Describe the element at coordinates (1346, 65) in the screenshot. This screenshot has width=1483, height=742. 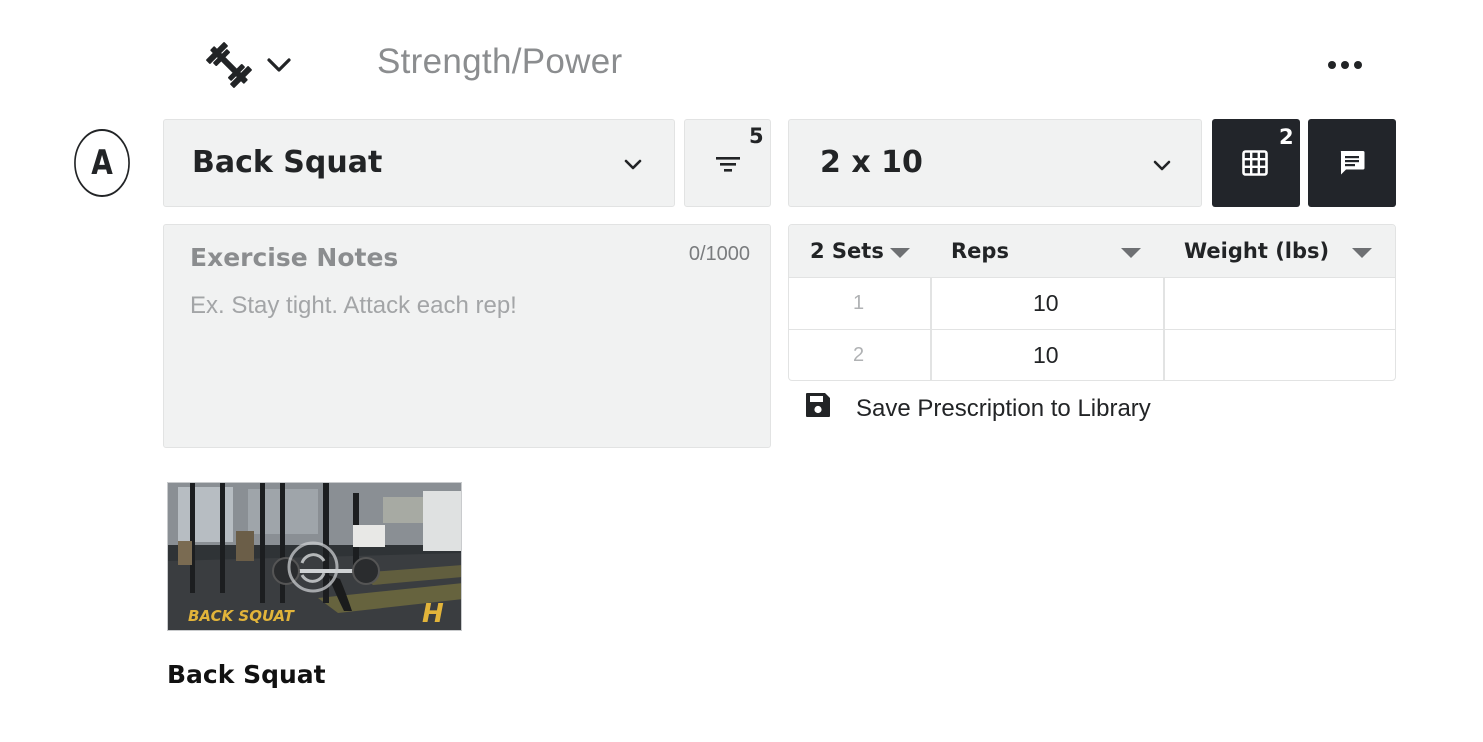
I see `more-options-icon` at that location.